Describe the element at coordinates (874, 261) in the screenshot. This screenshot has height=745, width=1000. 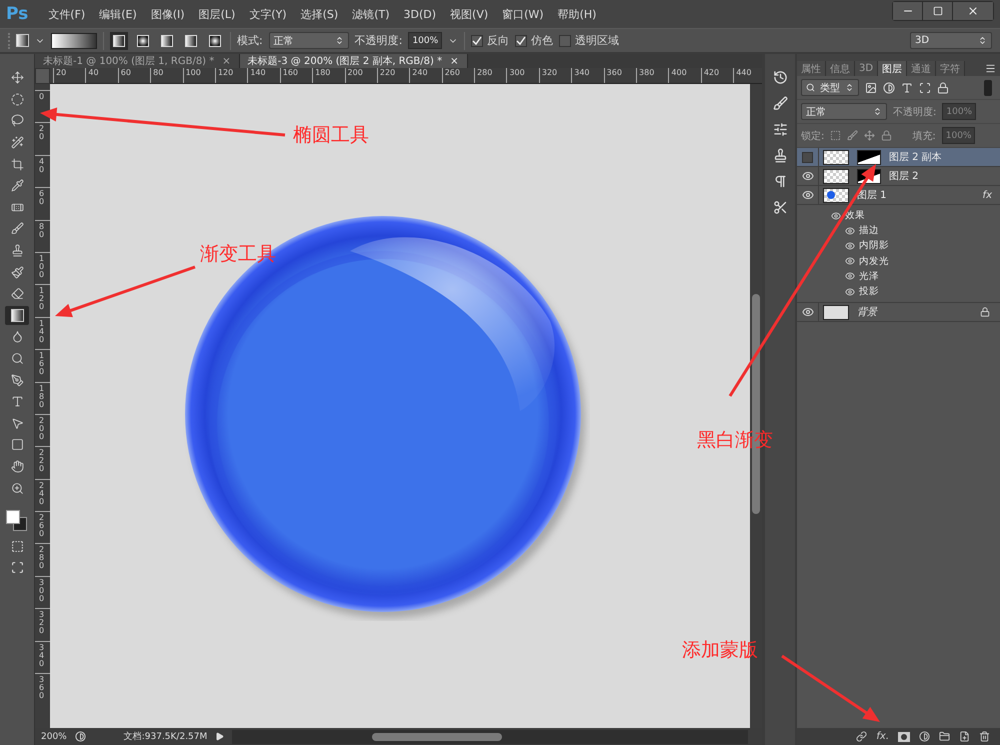
I see `effect-name: 内发光` at that location.